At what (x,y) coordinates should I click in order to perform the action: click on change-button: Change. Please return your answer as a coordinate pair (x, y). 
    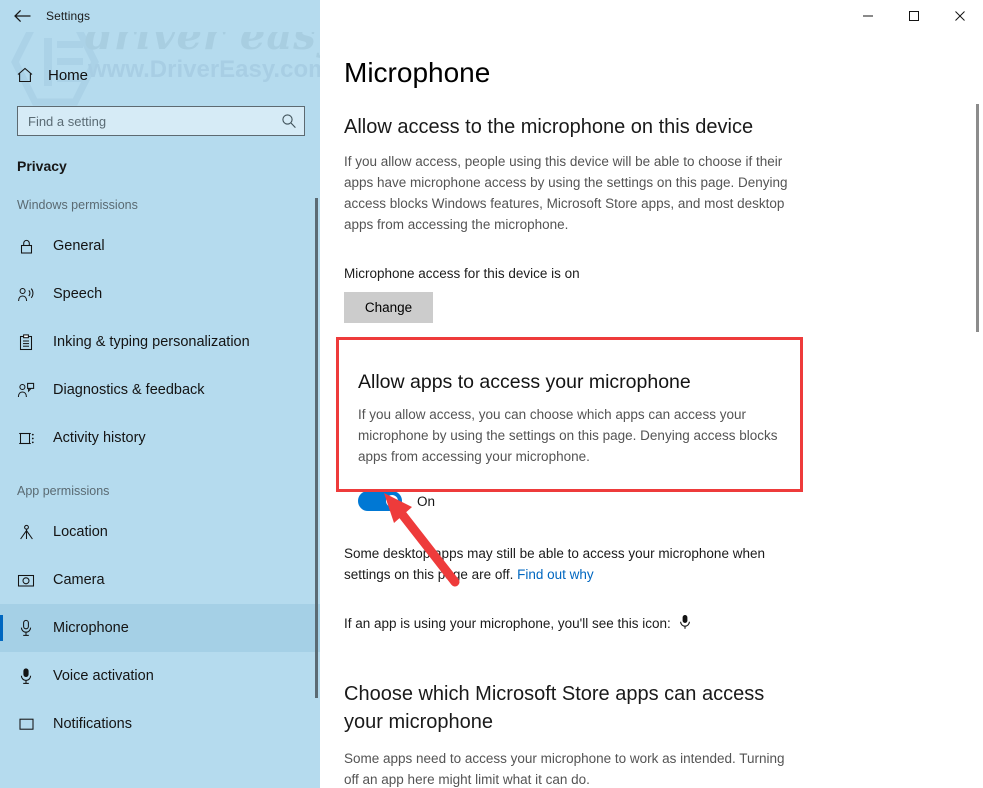
    Looking at the image, I should click on (388, 307).